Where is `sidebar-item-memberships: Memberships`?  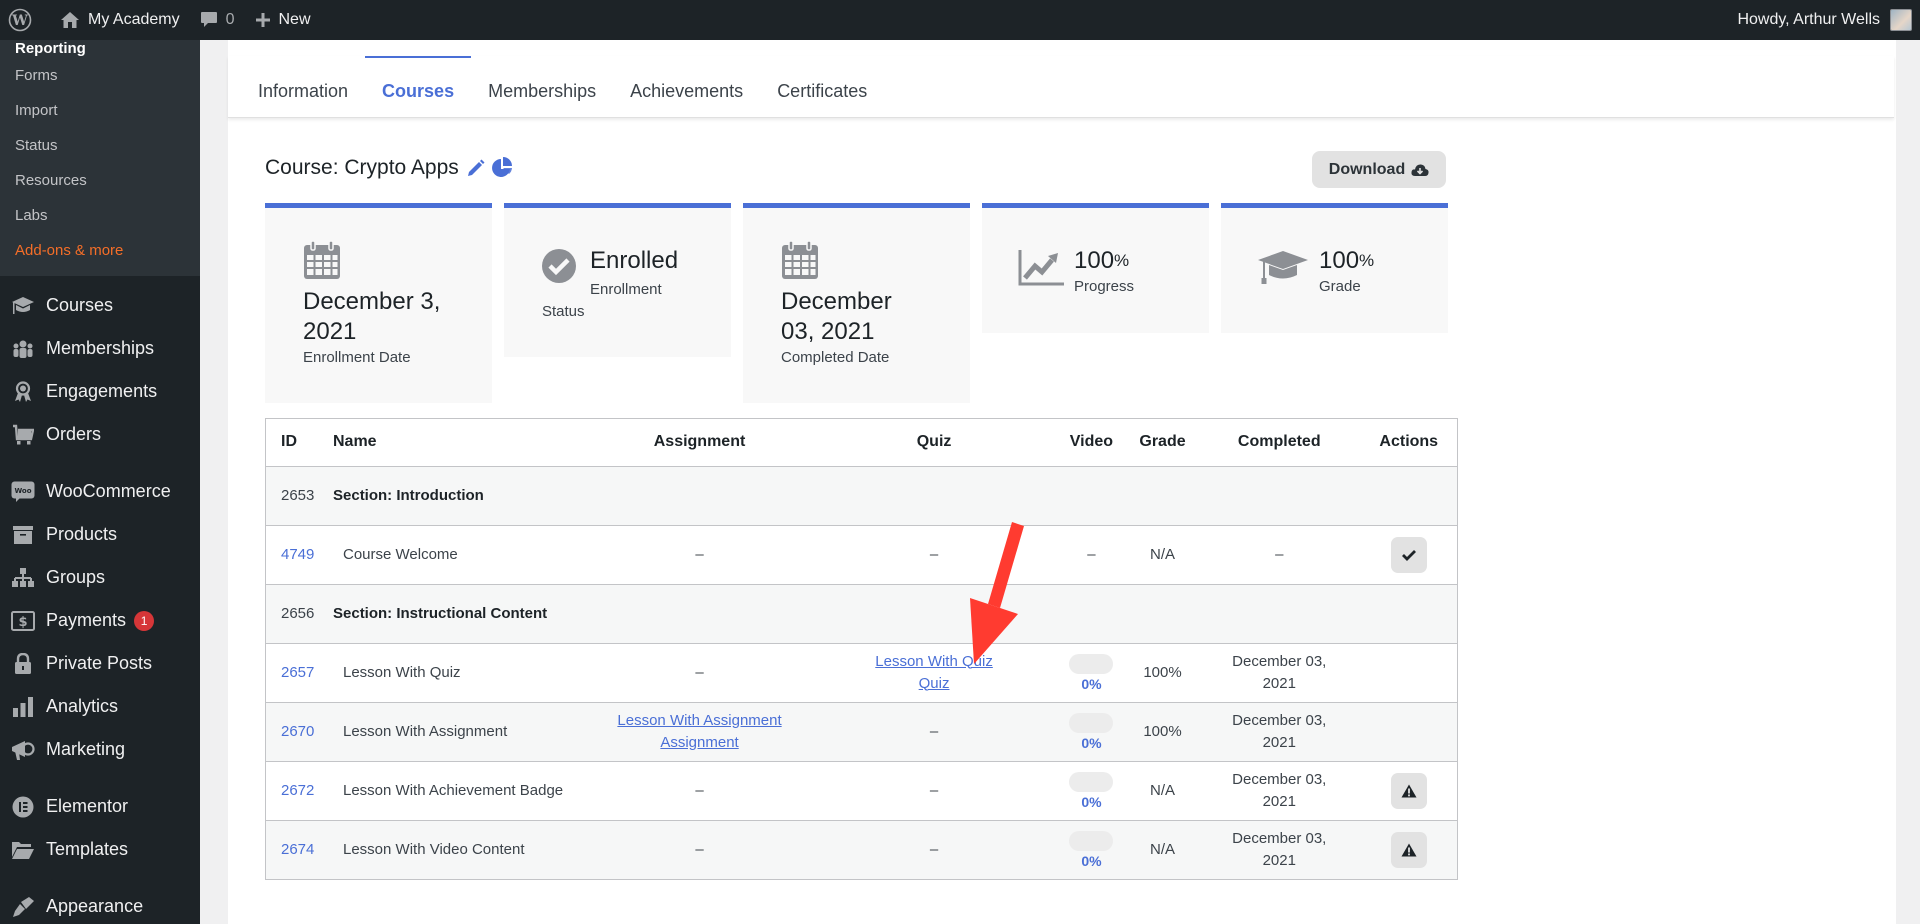 sidebar-item-memberships: Memberships is located at coordinates (100, 348).